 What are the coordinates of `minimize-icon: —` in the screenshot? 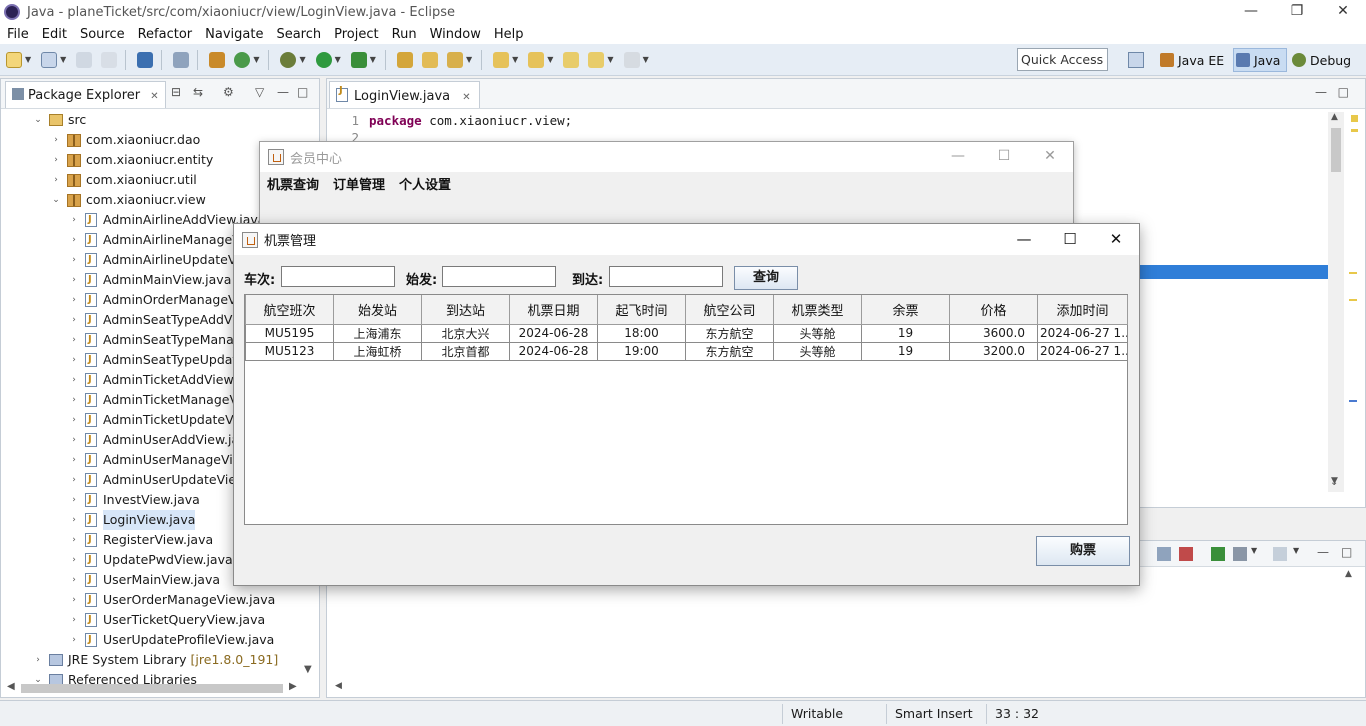 It's located at (1024, 239).